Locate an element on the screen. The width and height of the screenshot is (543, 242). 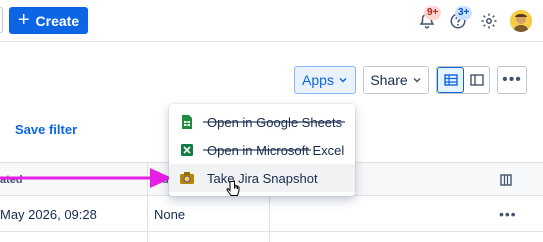
view-toggle is located at coordinates (463, 80).